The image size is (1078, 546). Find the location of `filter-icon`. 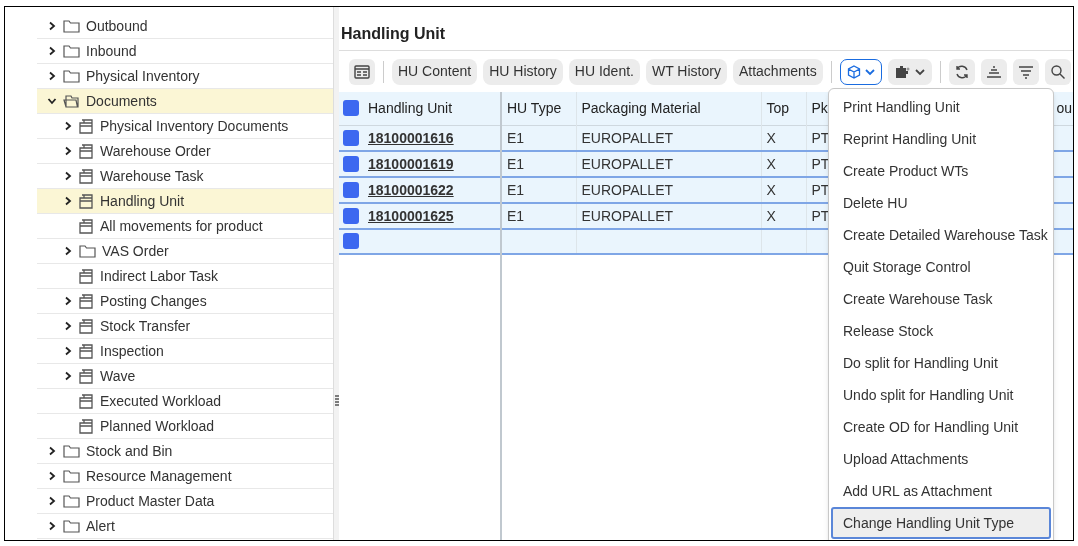

filter-icon is located at coordinates (1025, 71).